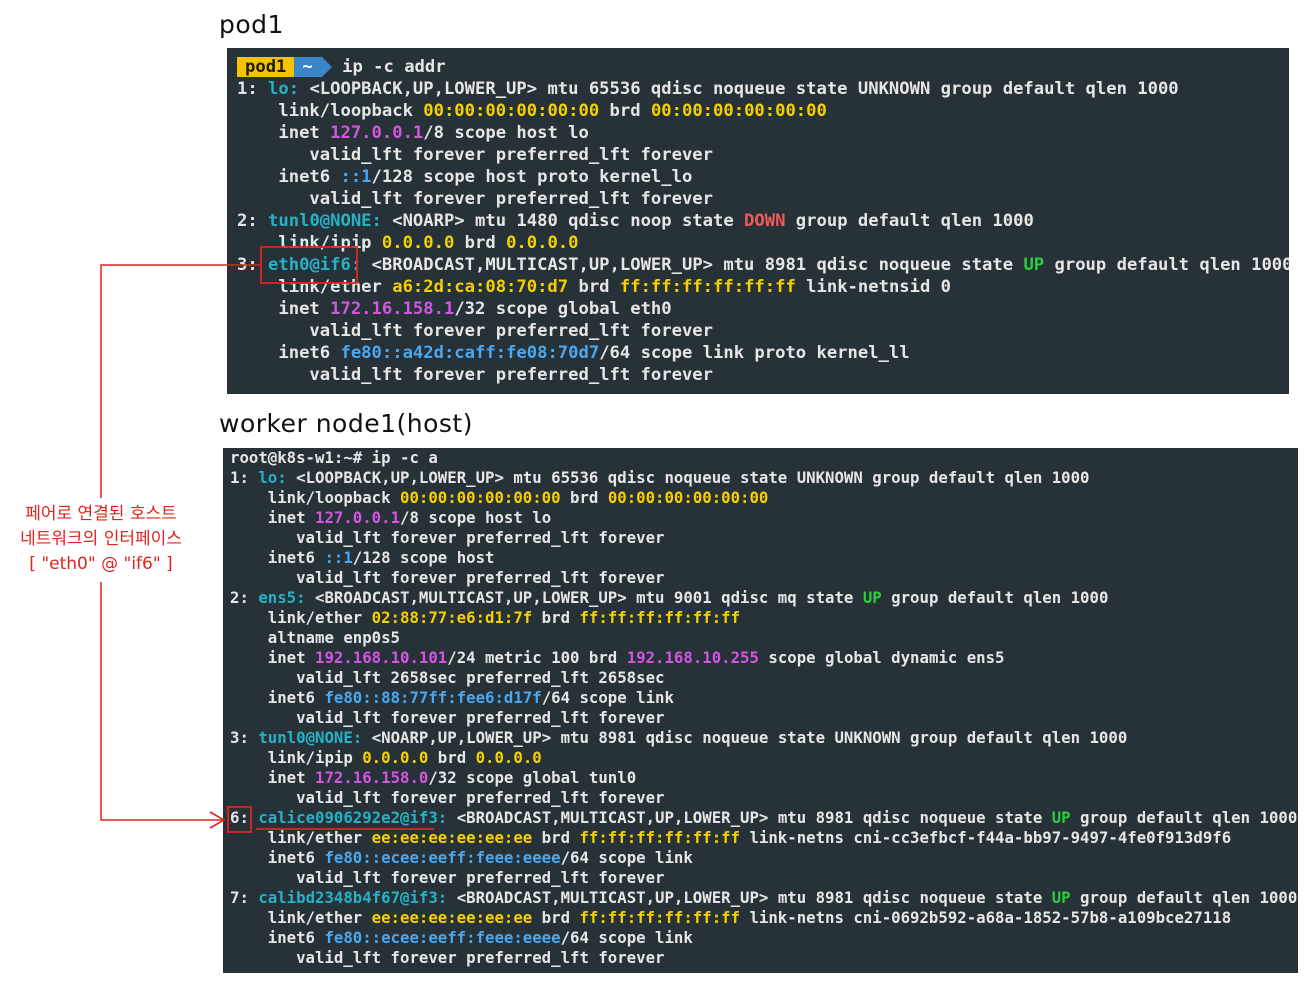 The height and width of the screenshot is (983, 1306). What do you see at coordinates (326, 67) in the screenshot?
I see `prompt-arrow-icon` at bounding box center [326, 67].